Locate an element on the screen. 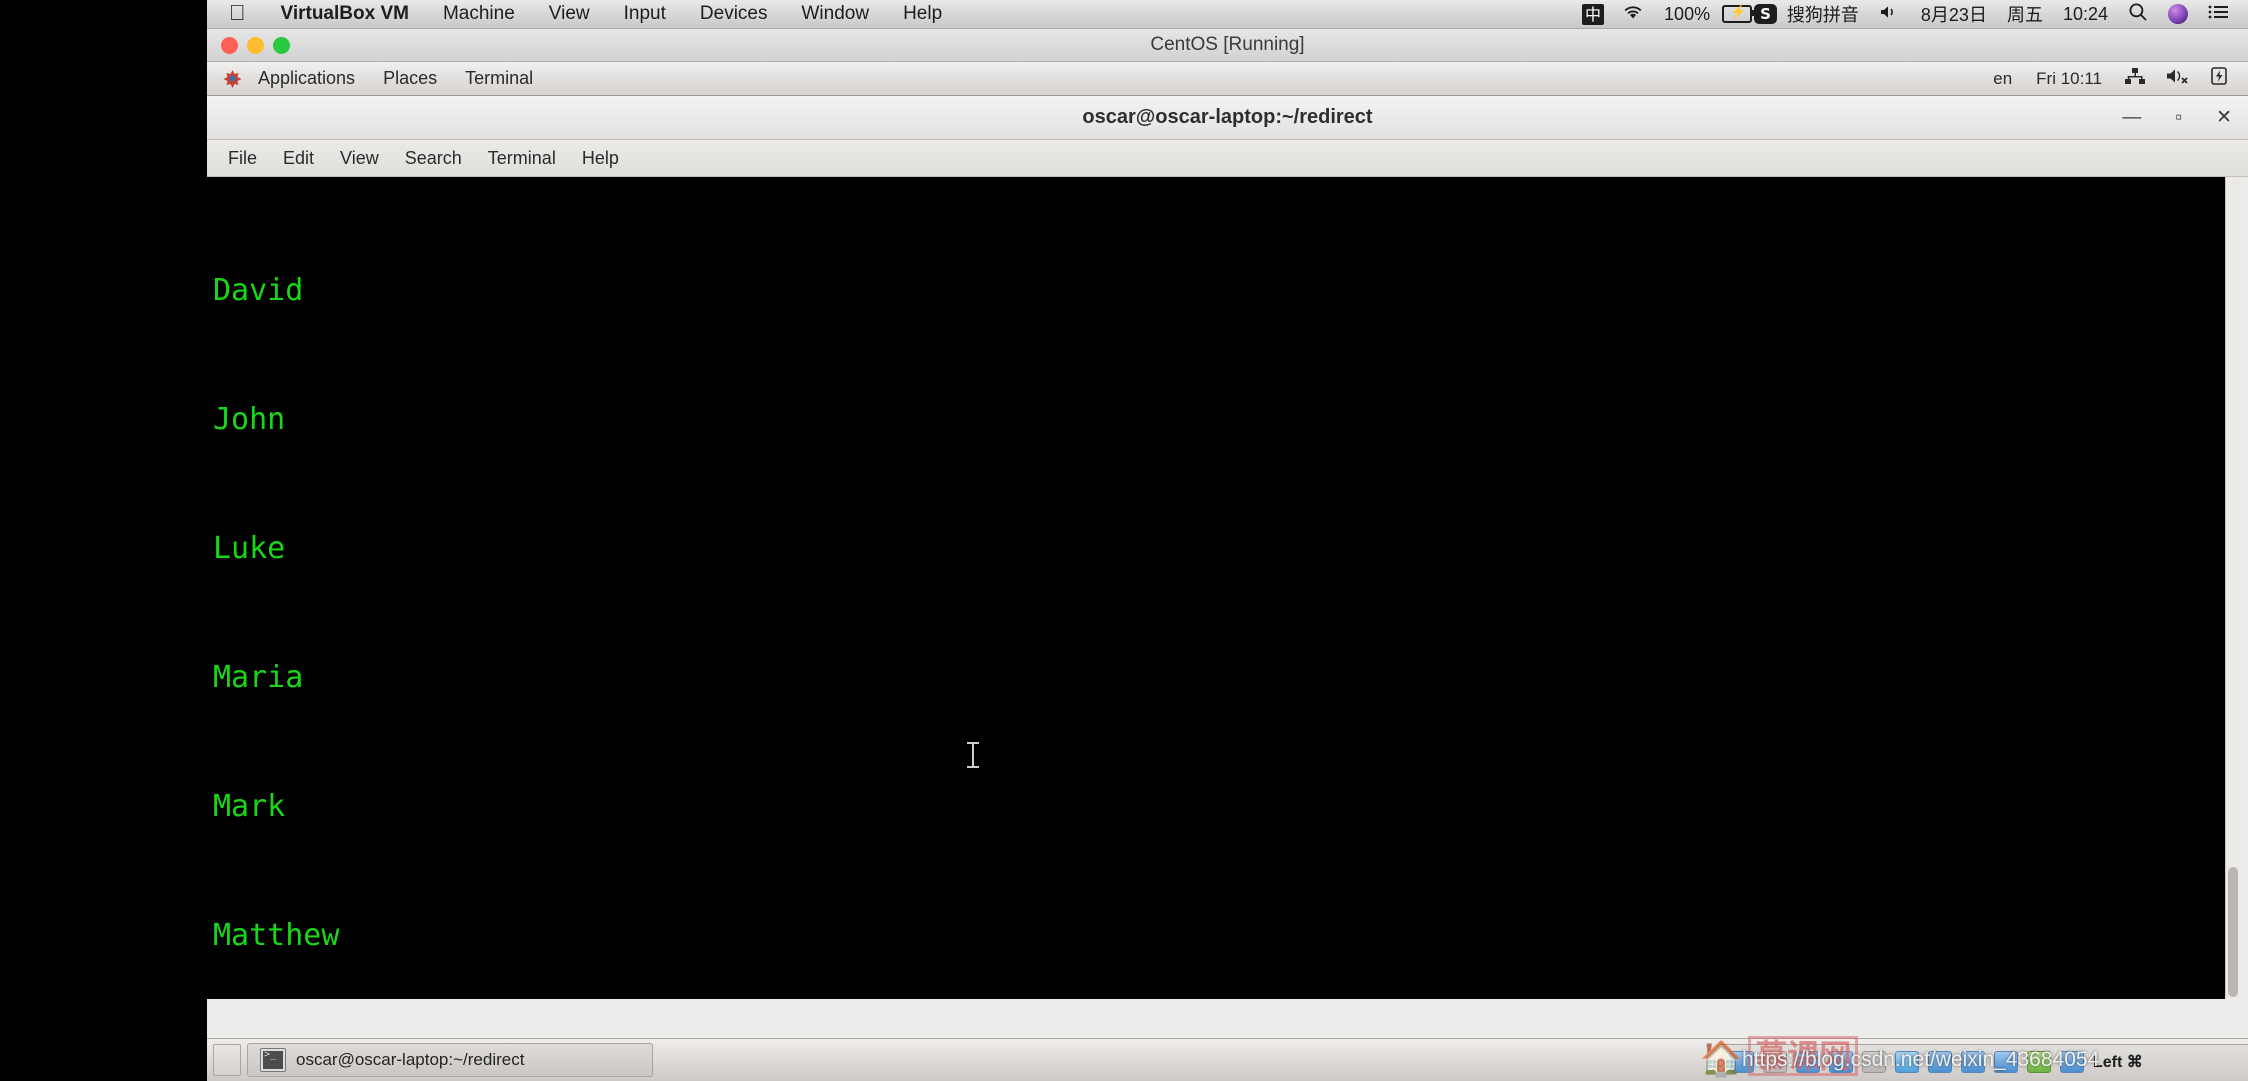  network-icon is located at coordinates (1841, 1061).